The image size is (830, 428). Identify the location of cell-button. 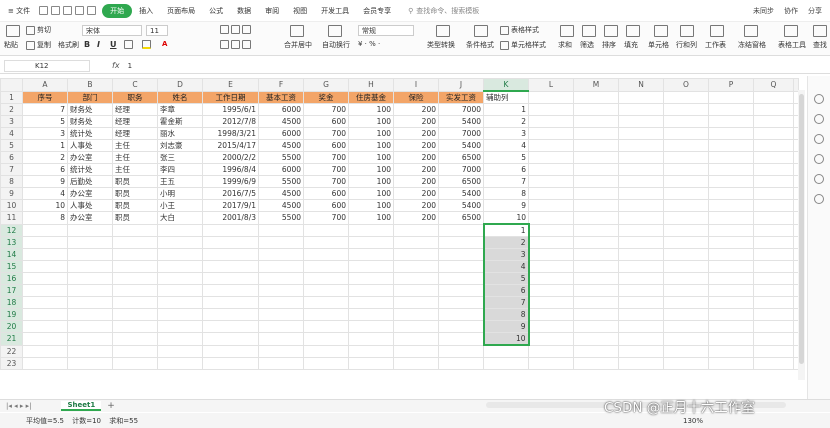
(662, 31).